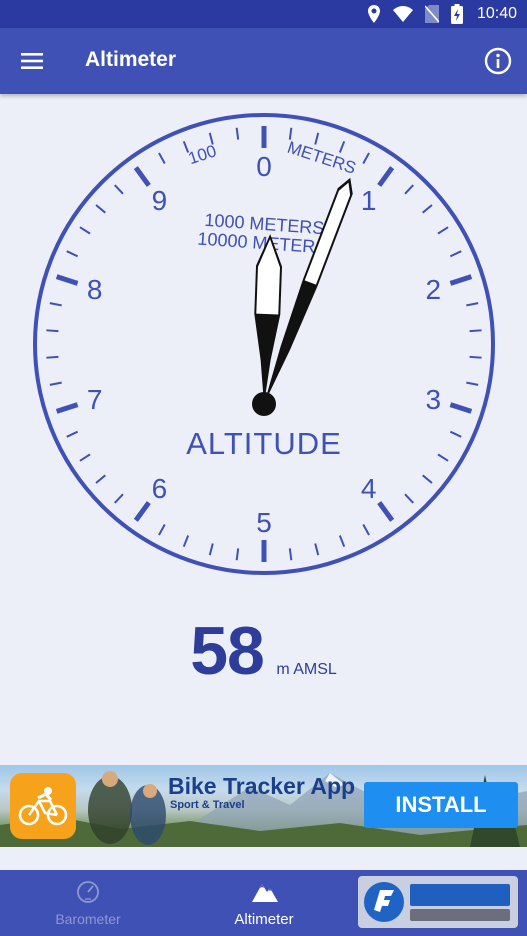 Image resolution: width=527 pixels, height=936 pixels. What do you see at coordinates (160, 488) in the screenshot?
I see `dial-number: 6` at bounding box center [160, 488].